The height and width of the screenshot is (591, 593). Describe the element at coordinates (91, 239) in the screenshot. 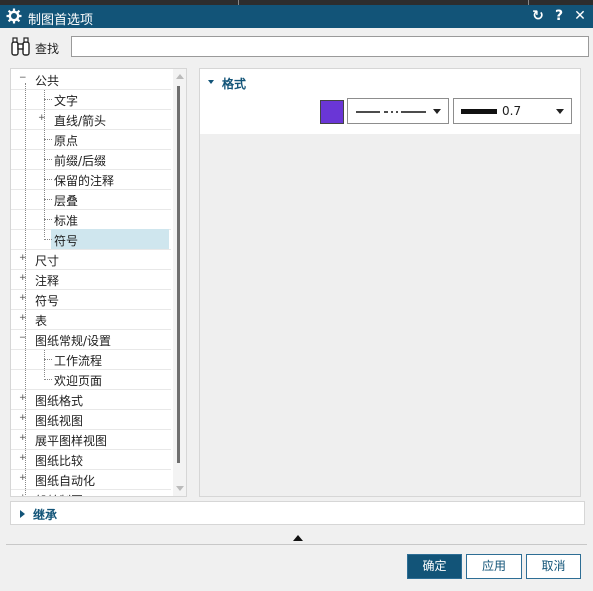

I see `tree-item: 符号` at that location.